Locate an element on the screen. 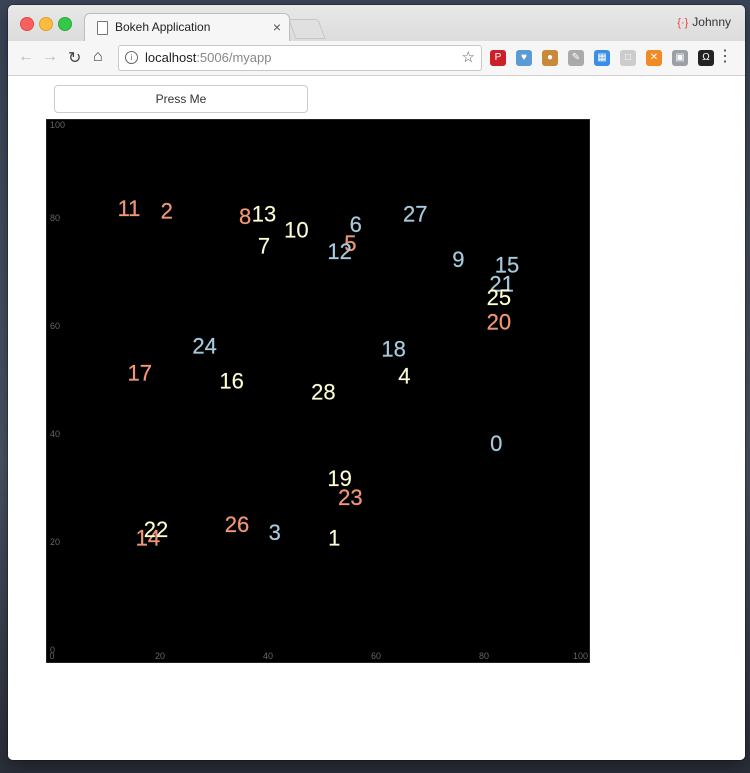 This screenshot has height=773, width=750. url-host: localhost is located at coordinates (171, 57).